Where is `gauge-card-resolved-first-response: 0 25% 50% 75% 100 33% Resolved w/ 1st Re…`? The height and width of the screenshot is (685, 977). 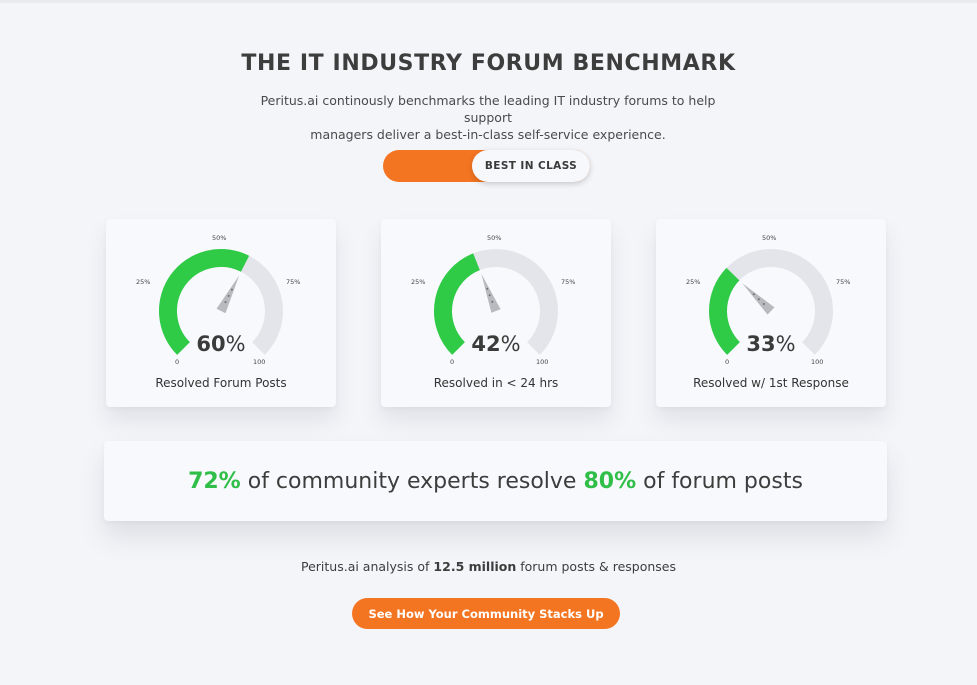
gauge-card-resolved-first-response: 0 25% 50% 75% 100 33% Resolved w/ 1st Re… is located at coordinates (771, 313).